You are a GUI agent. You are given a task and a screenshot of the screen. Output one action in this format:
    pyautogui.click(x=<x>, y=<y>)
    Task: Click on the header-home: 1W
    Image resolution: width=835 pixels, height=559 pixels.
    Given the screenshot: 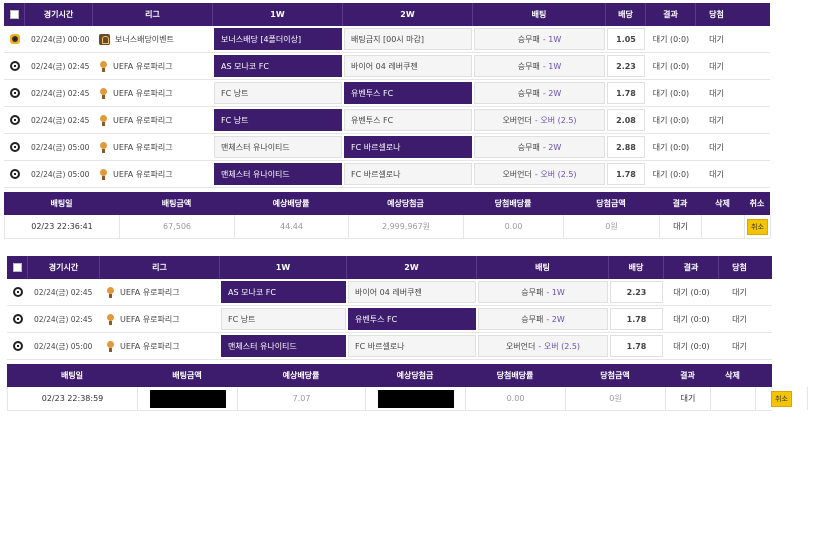 What is the action you would take?
    pyautogui.click(x=283, y=267)
    